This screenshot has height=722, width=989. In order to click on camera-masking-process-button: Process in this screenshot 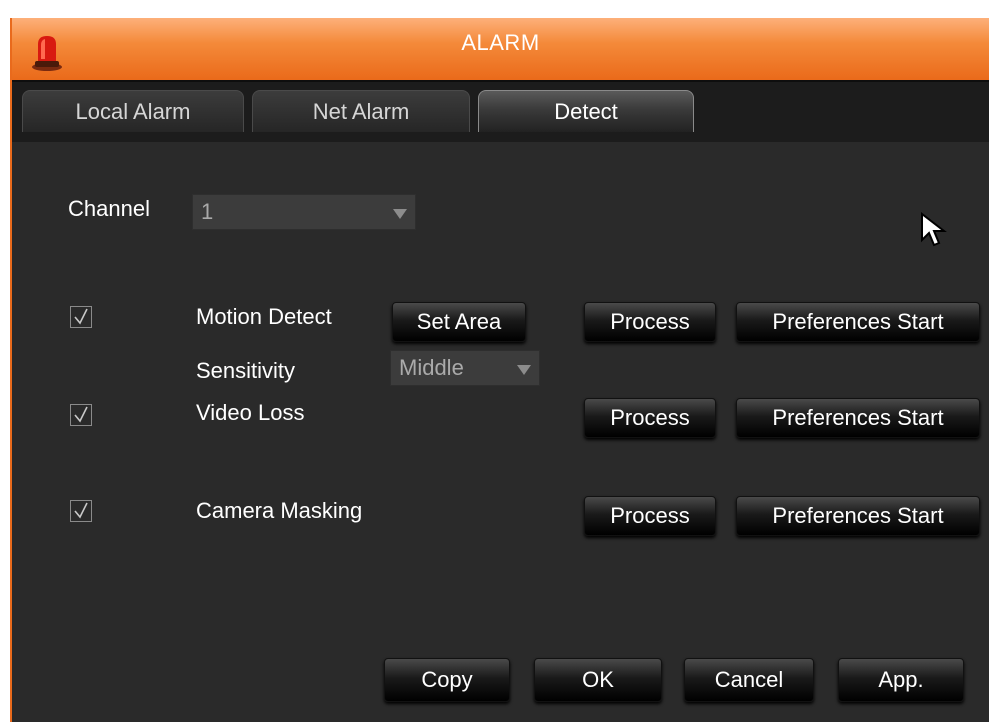, I will do `click(650, 516)`.